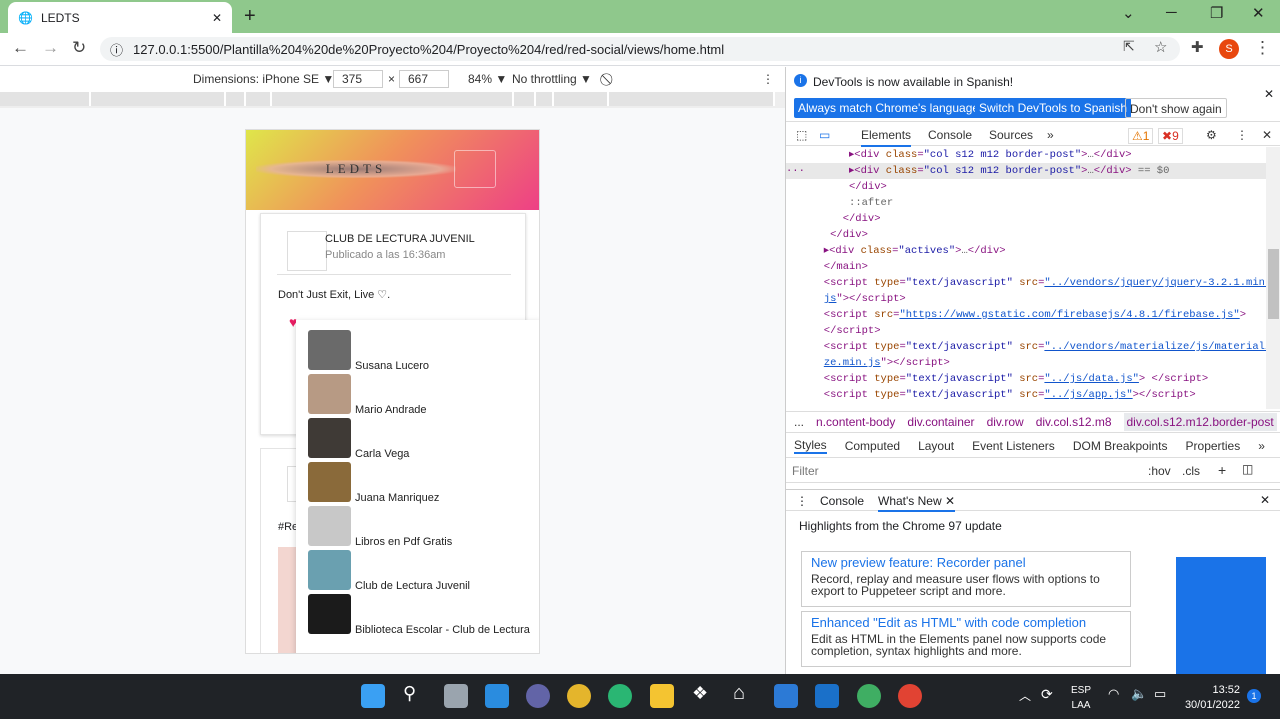 The width and height of the screenshot is (1280, 719). I want to click on maximize-button: ❐, so click(1216, 13).